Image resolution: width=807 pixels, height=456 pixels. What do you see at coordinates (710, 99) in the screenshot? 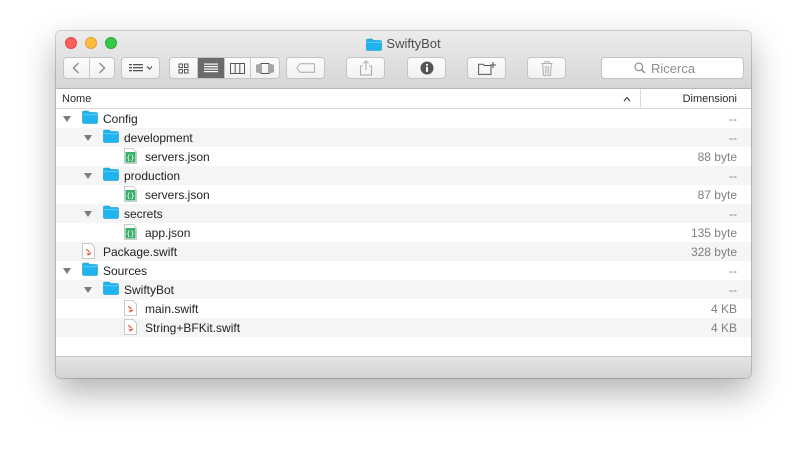
I see `column-header-size: Dimensioni` at bounding box center [710, 99].